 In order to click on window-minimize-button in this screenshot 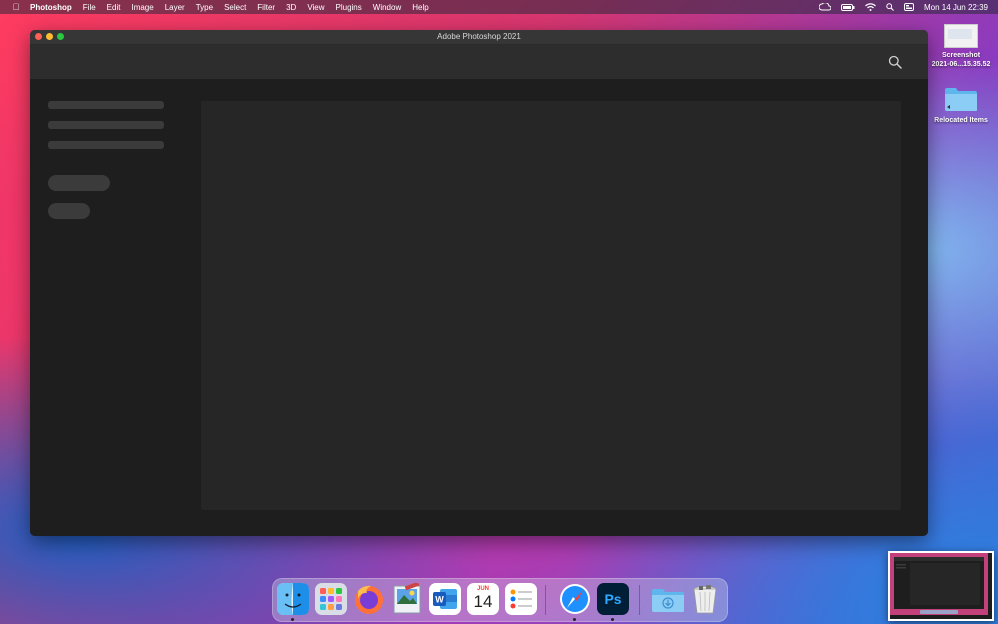, I will do `click(49, 36)`.